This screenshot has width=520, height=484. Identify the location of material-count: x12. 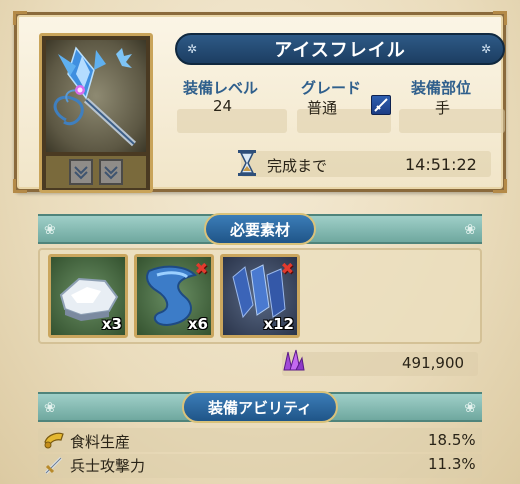
(278, 324).